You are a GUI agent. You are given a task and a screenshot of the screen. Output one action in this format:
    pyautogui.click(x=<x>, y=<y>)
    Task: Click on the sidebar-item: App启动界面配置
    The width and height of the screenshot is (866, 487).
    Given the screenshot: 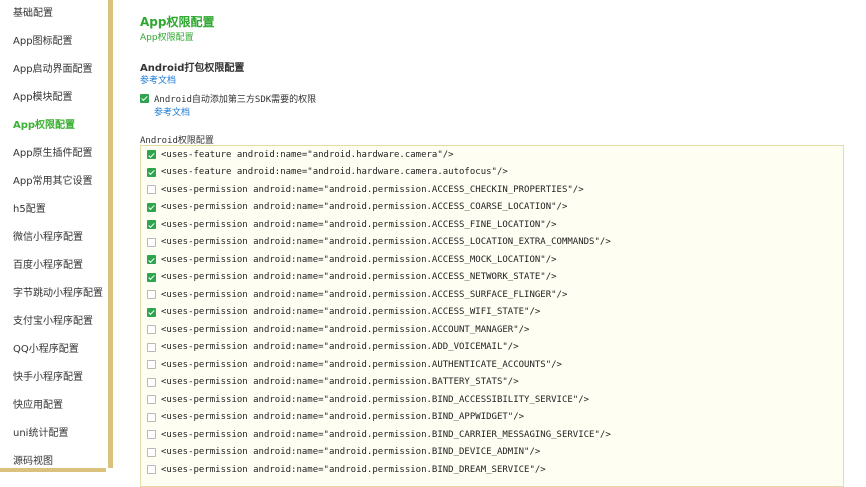 What is the action you would take?
    pyautogui.click(x=54, y=70)
    